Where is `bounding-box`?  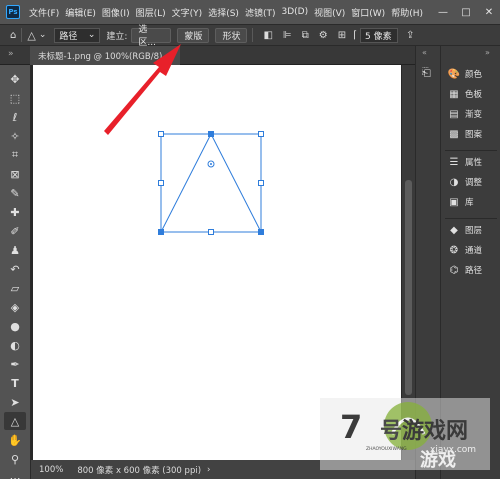
bounding-box is located at coordinates (211, 183).